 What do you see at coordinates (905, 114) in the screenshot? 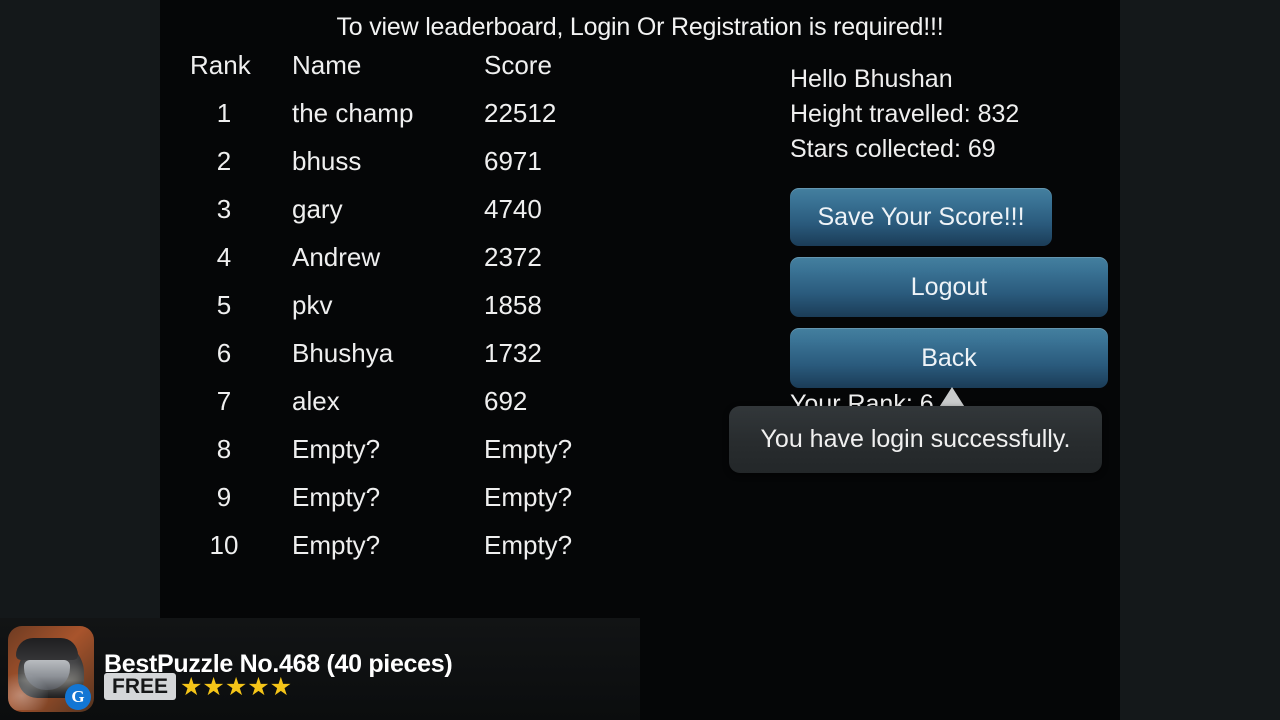
I see `player-height-travelled: Height travelled: 832` at bounding box center [905, 114].